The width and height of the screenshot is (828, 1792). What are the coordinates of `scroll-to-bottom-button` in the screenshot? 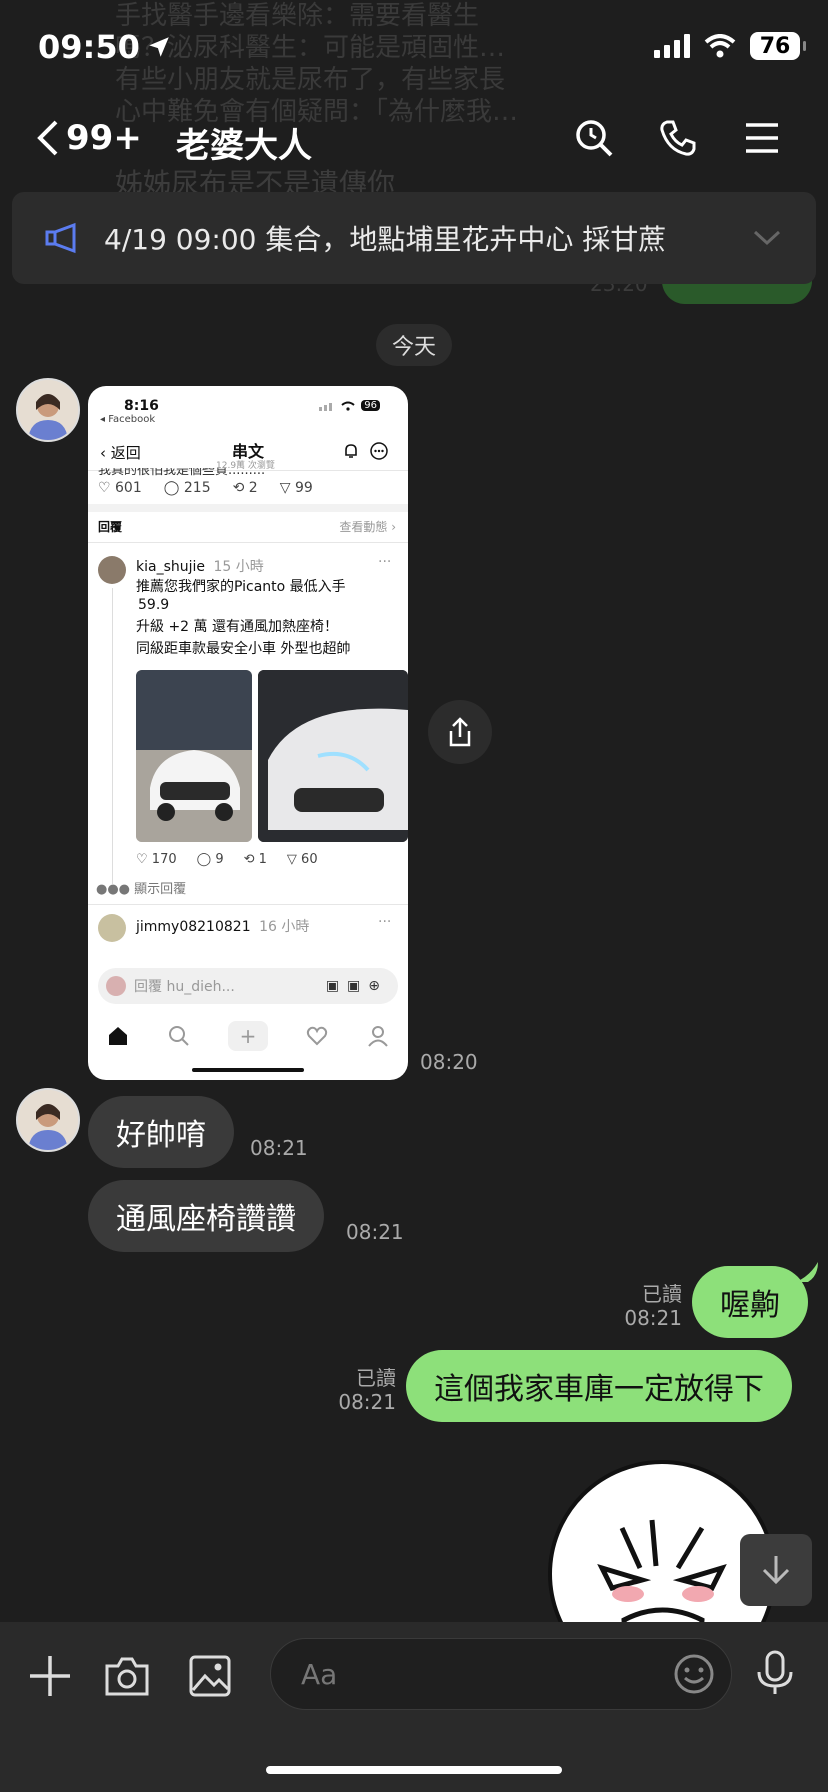 It's located at (776, 1570).